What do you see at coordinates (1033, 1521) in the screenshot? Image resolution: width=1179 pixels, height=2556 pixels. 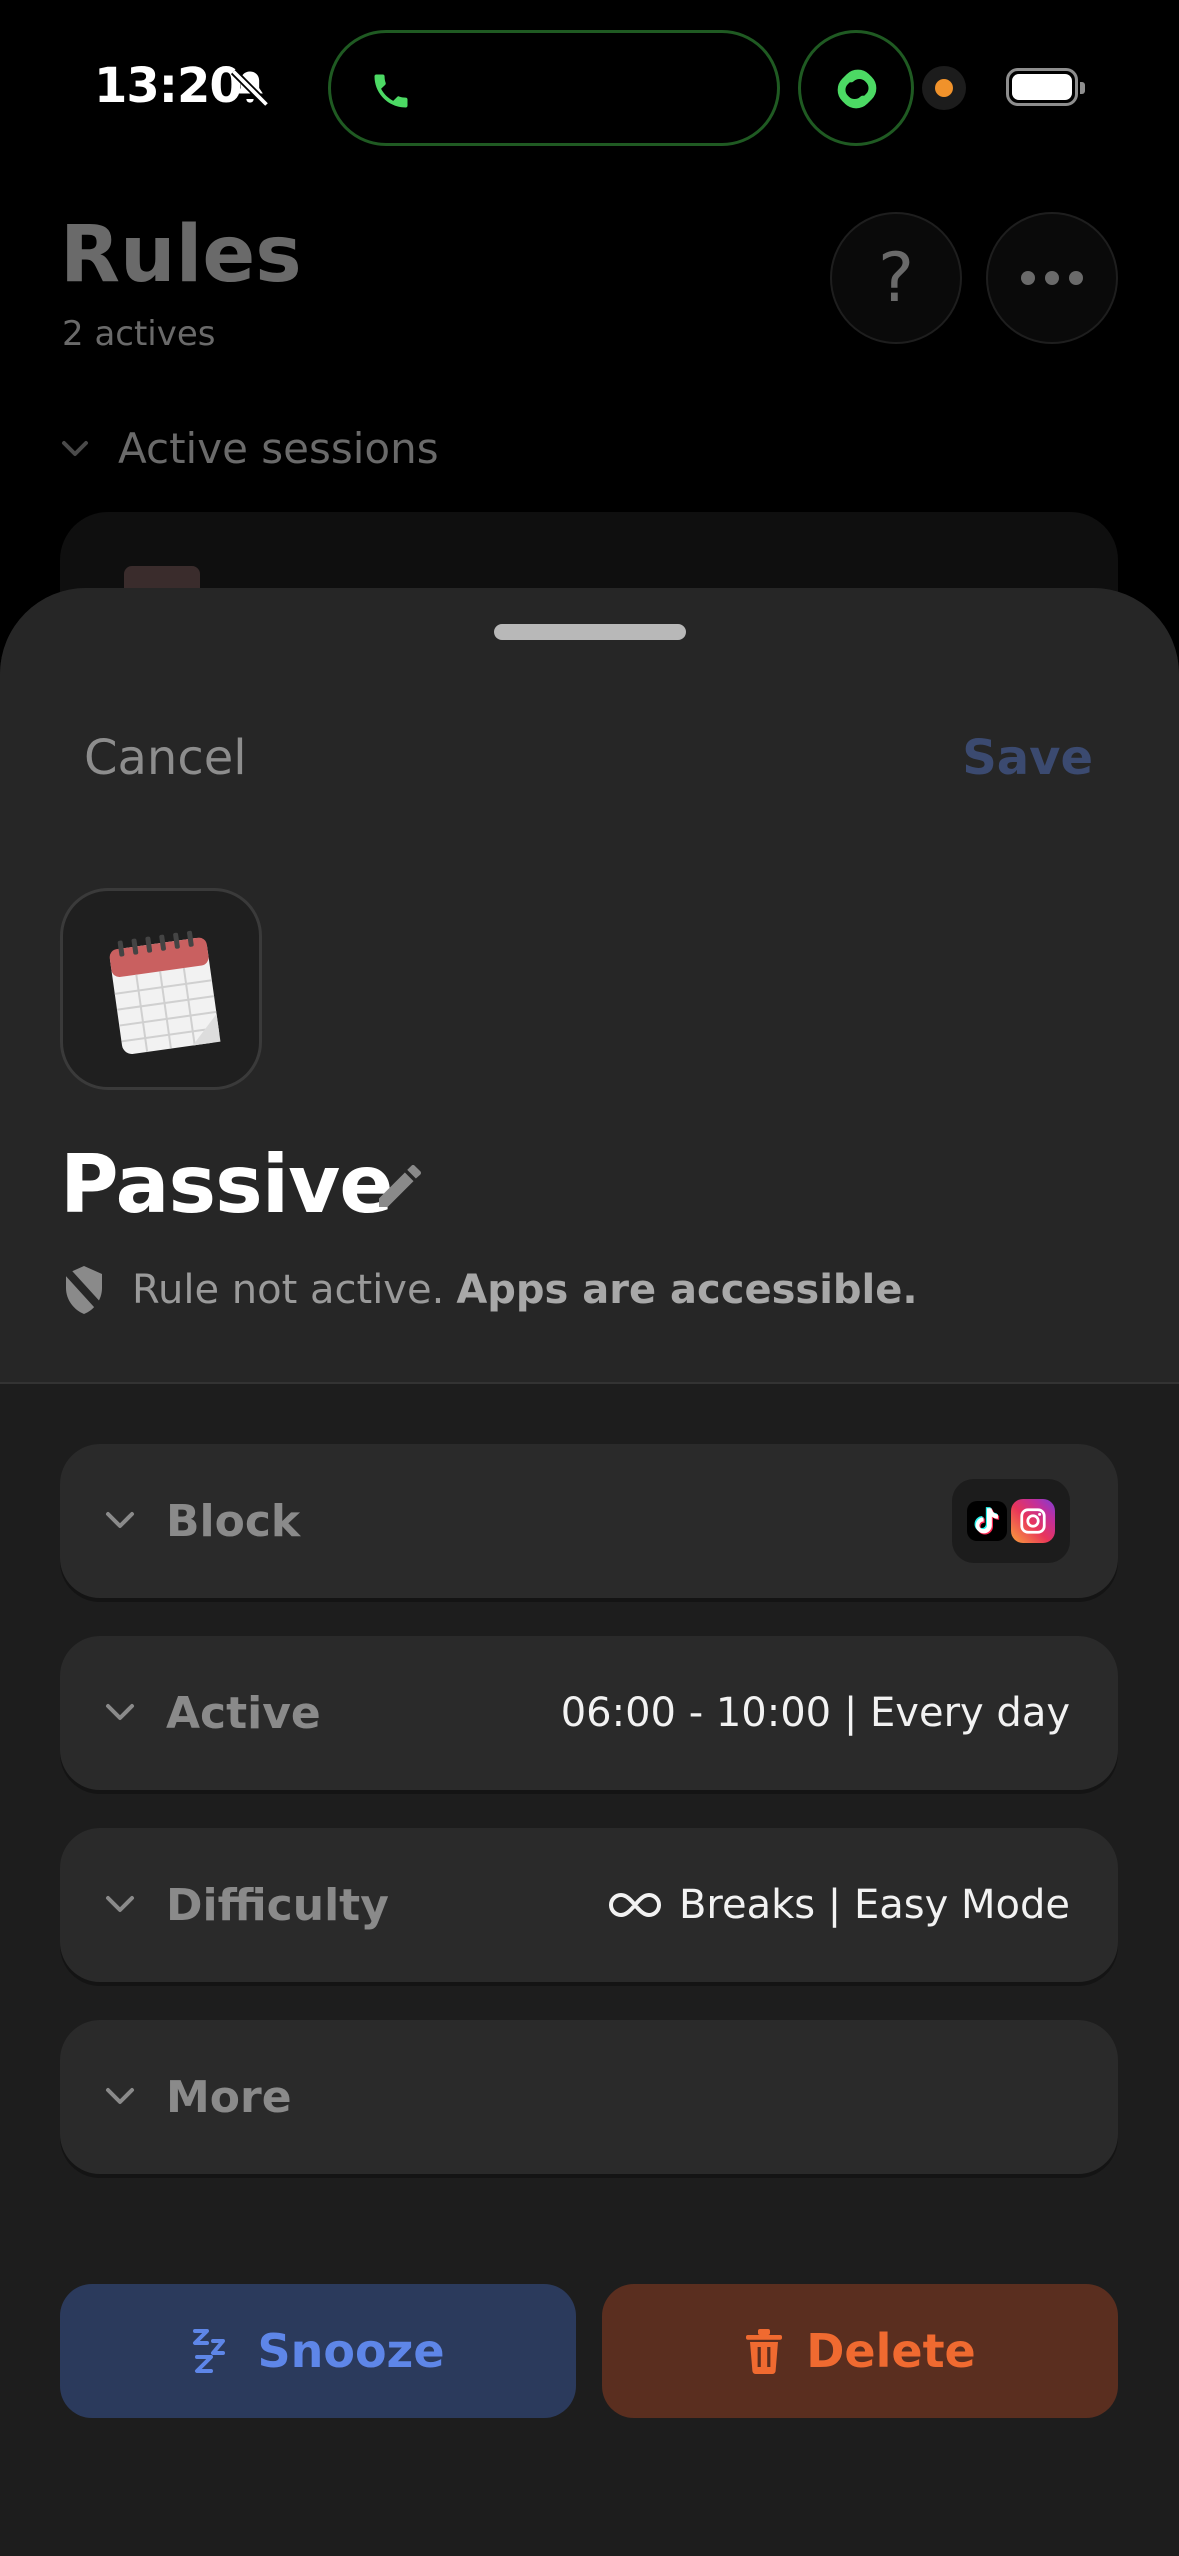 I see `instagram-icon` at bounding box center [1033, 1521].